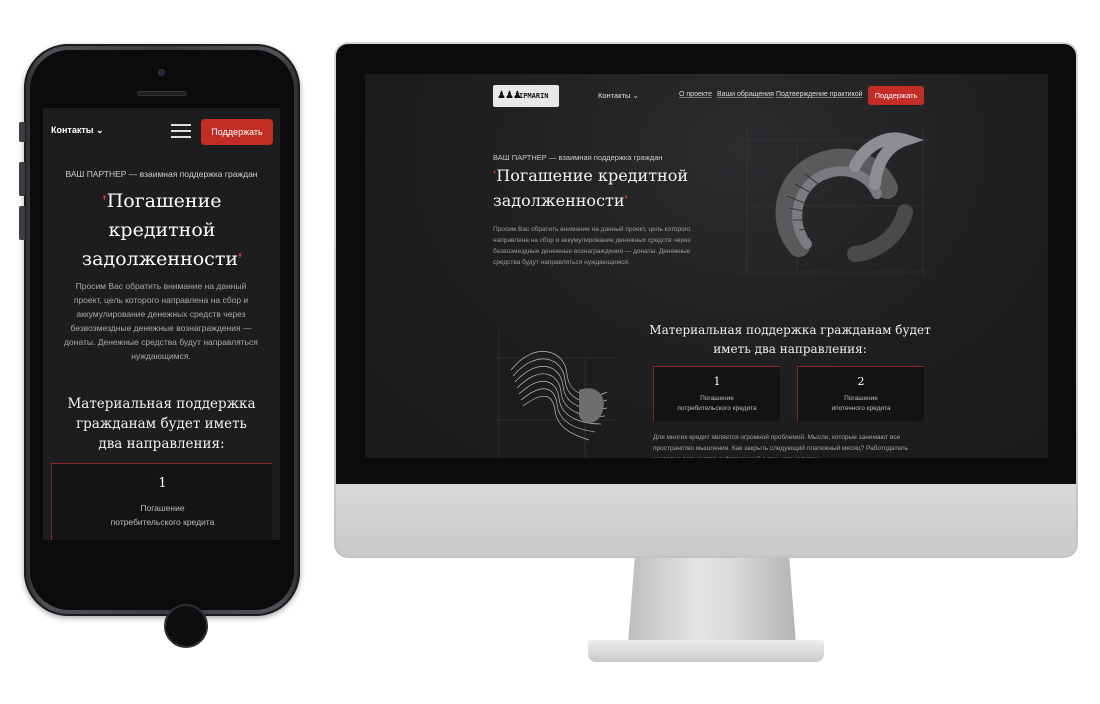 The image size is (1100, 704). I want to click on mobile-direction-card-1: 1 Погашение потребительского кредита, so click(161, 501).